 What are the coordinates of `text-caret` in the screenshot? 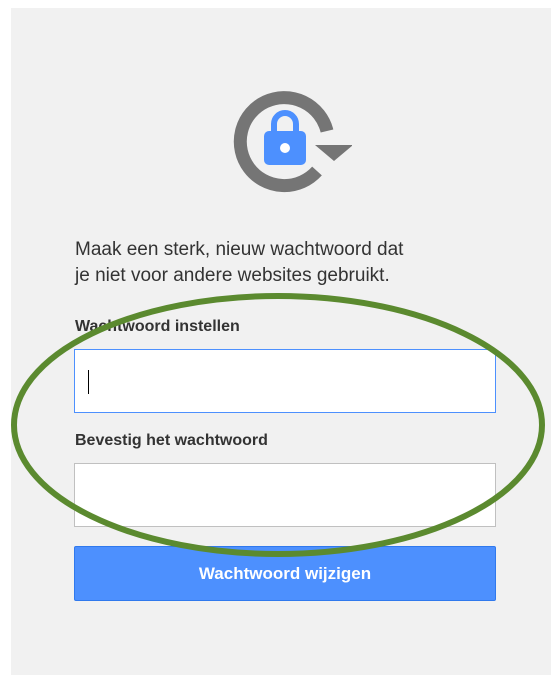 It's located at (88, 382).